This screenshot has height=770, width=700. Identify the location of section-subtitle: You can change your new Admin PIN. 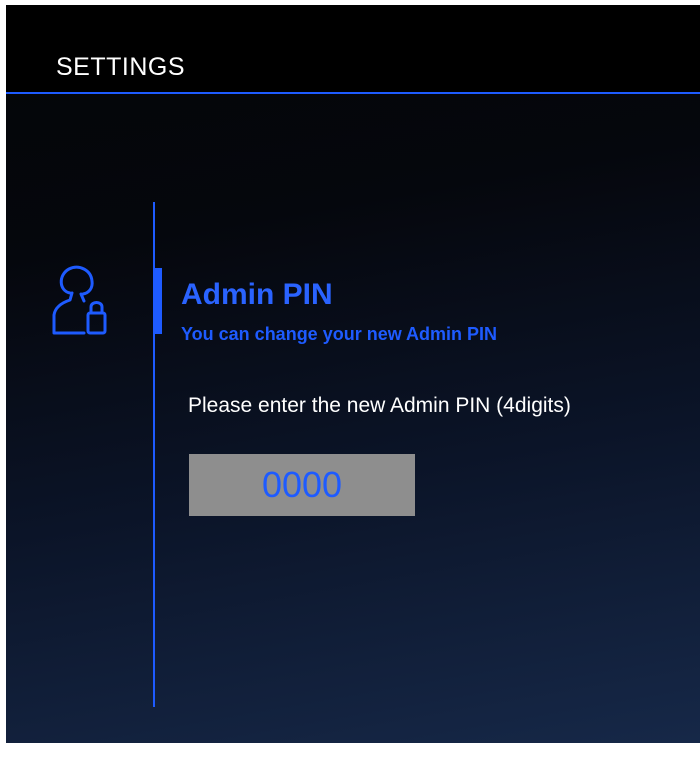
(339, 334).